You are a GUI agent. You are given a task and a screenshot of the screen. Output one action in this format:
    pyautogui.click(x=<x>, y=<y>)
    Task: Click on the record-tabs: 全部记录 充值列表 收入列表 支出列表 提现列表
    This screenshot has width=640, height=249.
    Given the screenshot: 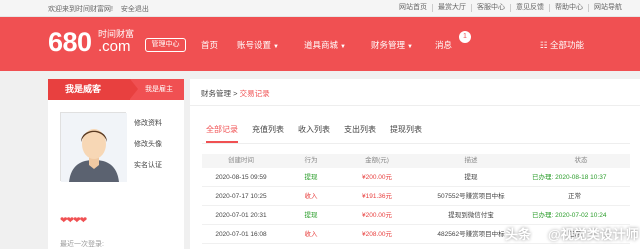 What is the action you would take?
    pyautogui.click(x=321, y=133)
    